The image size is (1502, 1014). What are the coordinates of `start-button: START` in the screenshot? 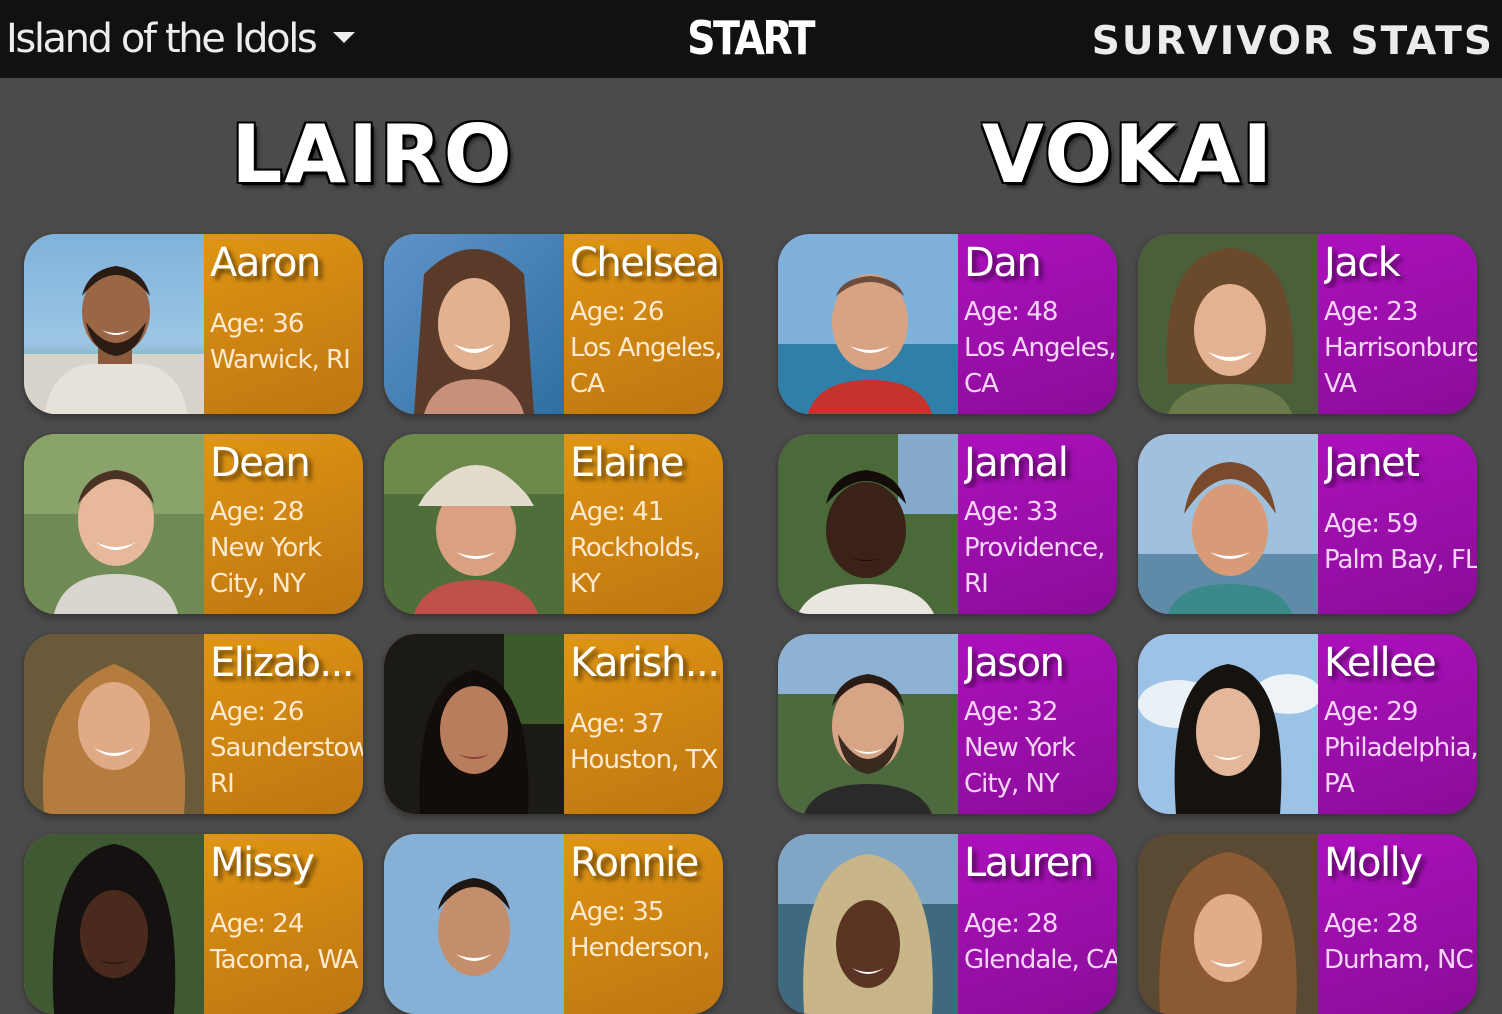 It's located at (750, 38).